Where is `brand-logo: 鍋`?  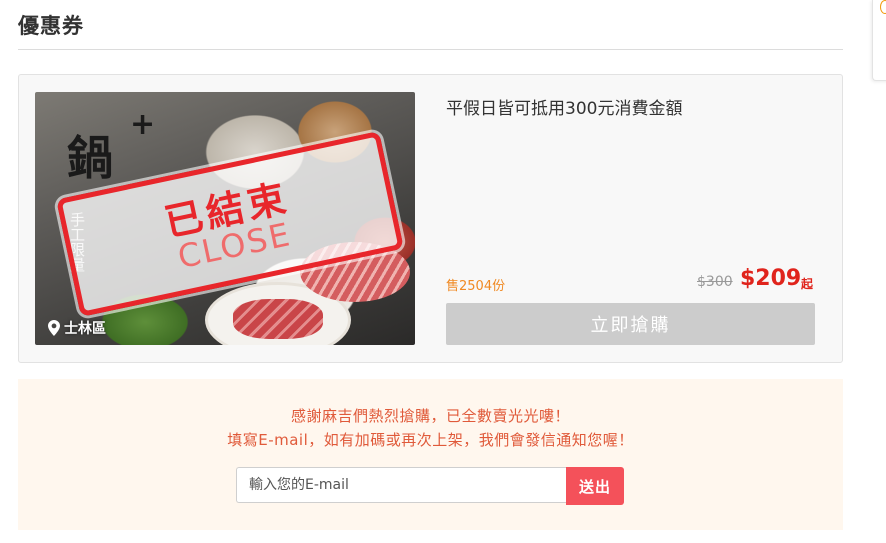
brand-logo: 鍋 is located at coordinates (90, 158).